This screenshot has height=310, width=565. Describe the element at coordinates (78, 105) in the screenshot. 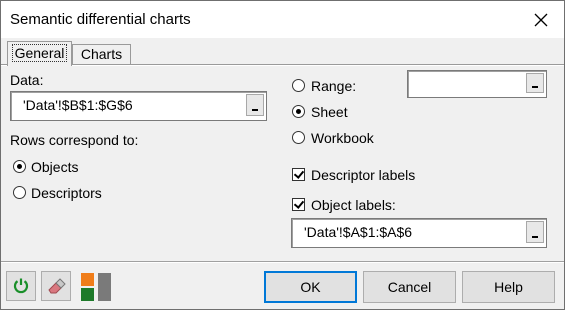

I see `data-range-value: 'Data'!$B$1:$G$6` at that location.